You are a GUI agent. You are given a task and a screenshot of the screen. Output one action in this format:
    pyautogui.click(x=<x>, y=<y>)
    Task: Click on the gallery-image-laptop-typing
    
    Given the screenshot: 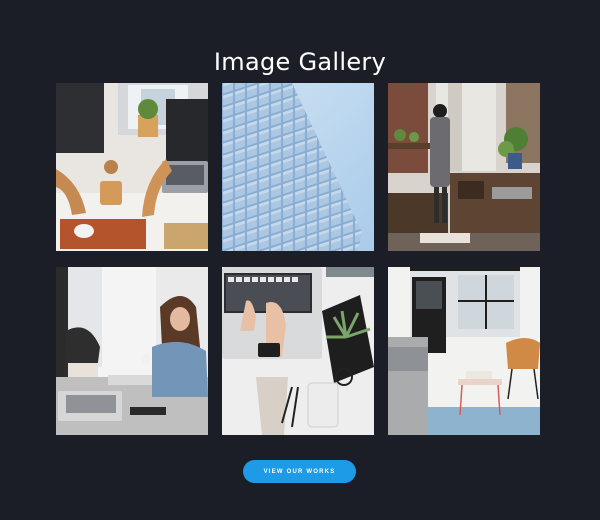 What is the action you would take?
    pyautogui.click(x=298, y=351)
    